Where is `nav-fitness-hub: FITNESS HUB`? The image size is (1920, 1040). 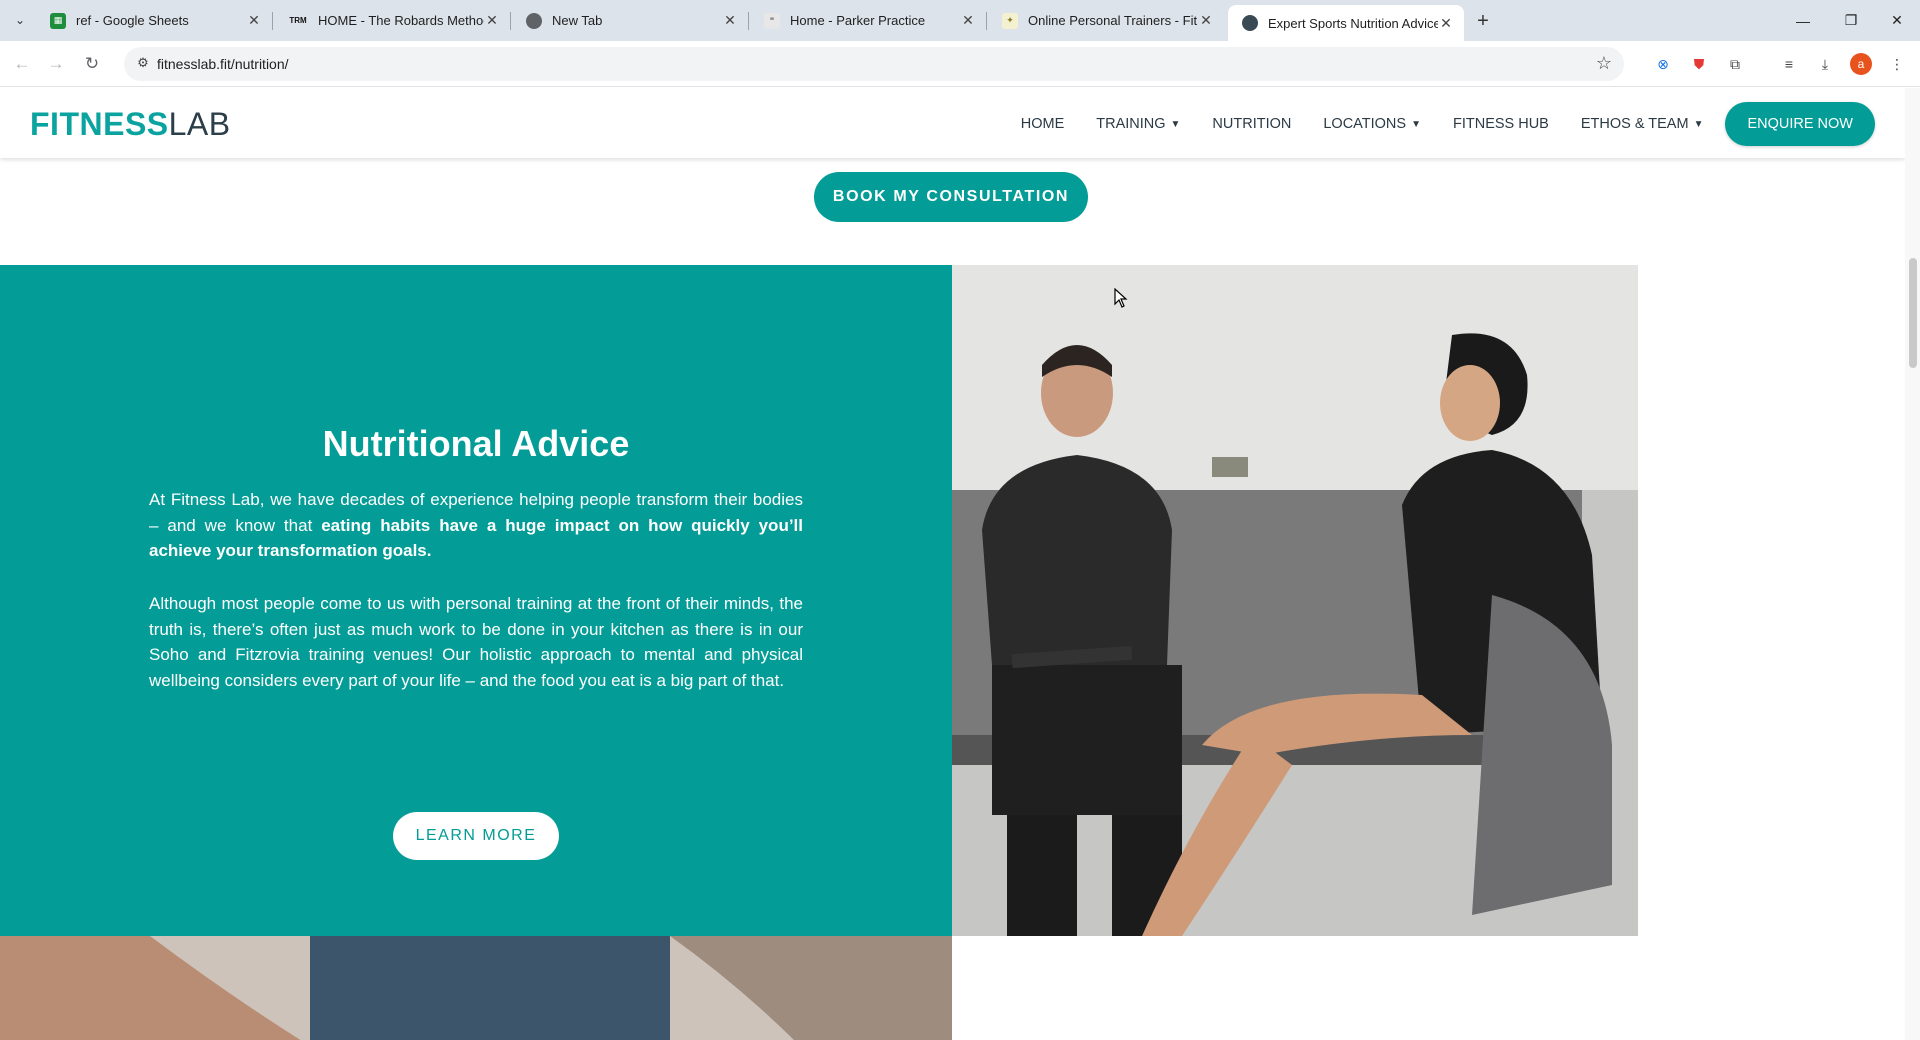
nav-fitness-hub: FITNESS HUB is located at coordinates (1501, 124).